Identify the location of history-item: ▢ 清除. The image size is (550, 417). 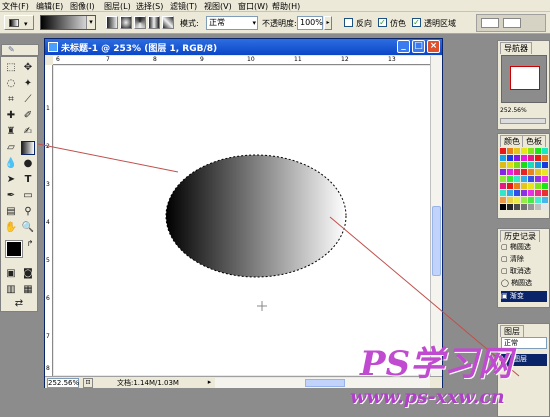
(524, 259).